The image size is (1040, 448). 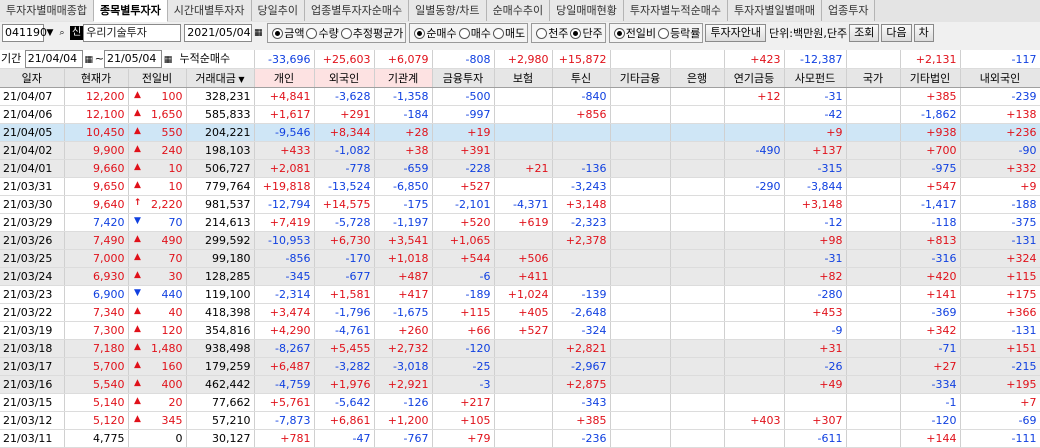 What do you see at coordinates (32, 78) in the screenshot?
I see `column-header: 일자` at bounding box center [32, 78].